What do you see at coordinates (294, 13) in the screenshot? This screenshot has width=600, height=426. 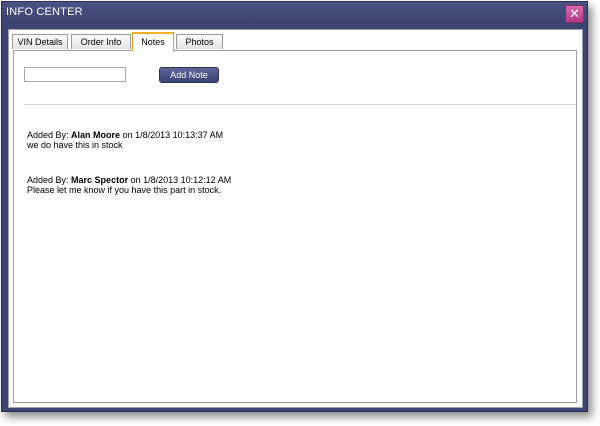 I see `title-bar: INFO CENTER ✕` at bounding box center [294, 13].